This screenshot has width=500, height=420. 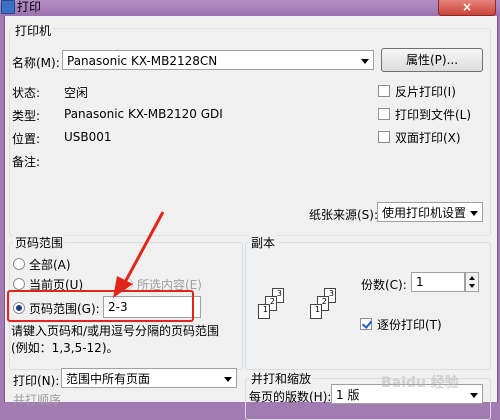 What do you see at coordinates (65, 348) in the screenshot?
I see `range-hint-line2: (例如：1,3,5-12)。` at bounding box center [65, 348].